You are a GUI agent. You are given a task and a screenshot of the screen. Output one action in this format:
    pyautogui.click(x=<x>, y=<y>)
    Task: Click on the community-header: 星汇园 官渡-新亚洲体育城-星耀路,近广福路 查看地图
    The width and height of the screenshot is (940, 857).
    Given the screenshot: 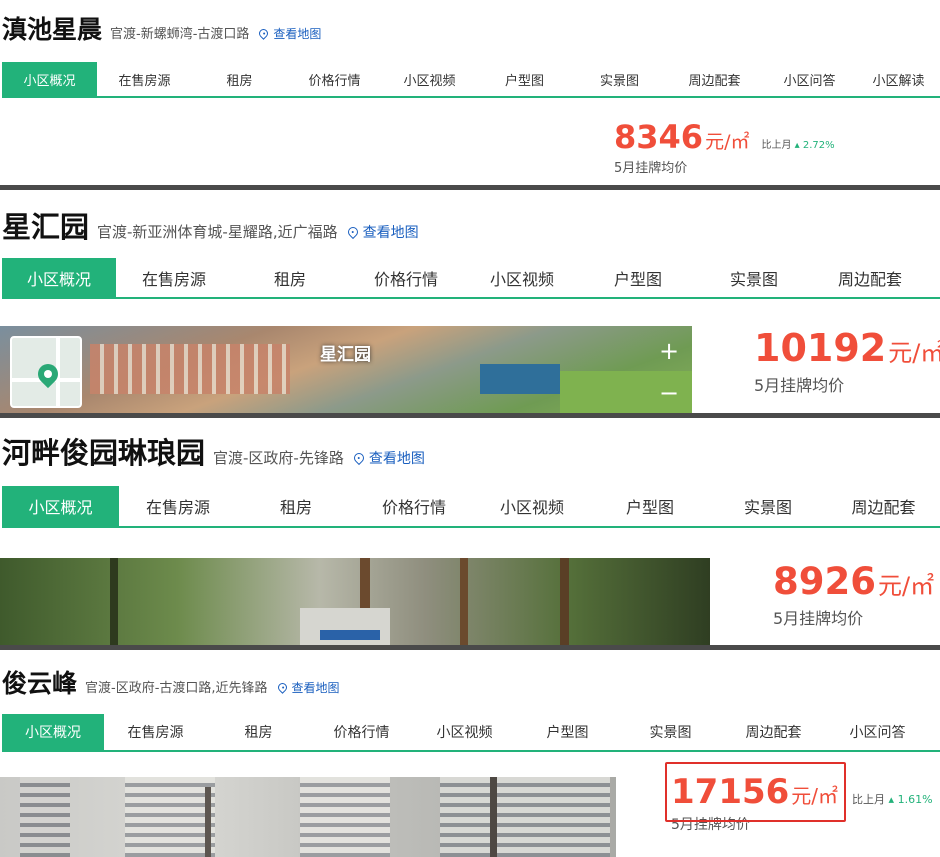 What is the action you would take?
    pyautogui.click(x=210, y=225)
    